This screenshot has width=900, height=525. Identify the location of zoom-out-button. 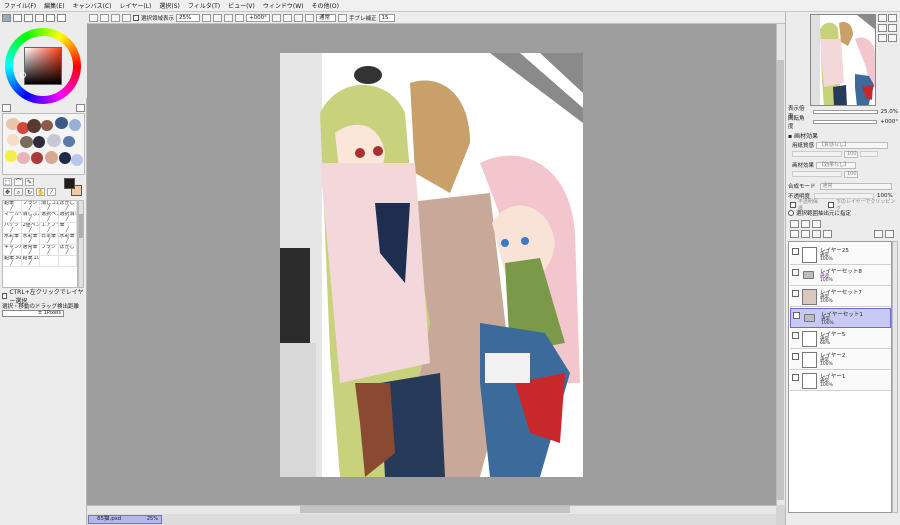
(218, 17).